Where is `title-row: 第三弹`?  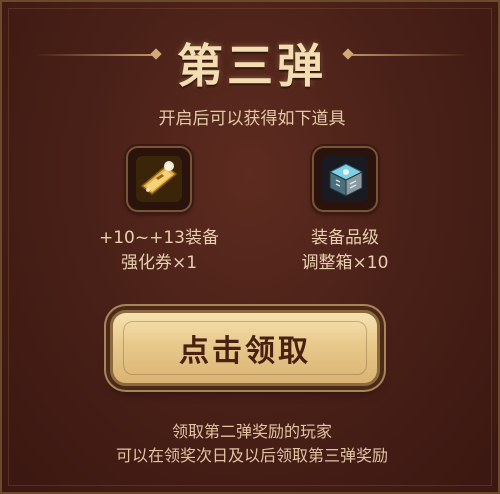
title-row: 第三弹 is located at coordinates (251, 62).